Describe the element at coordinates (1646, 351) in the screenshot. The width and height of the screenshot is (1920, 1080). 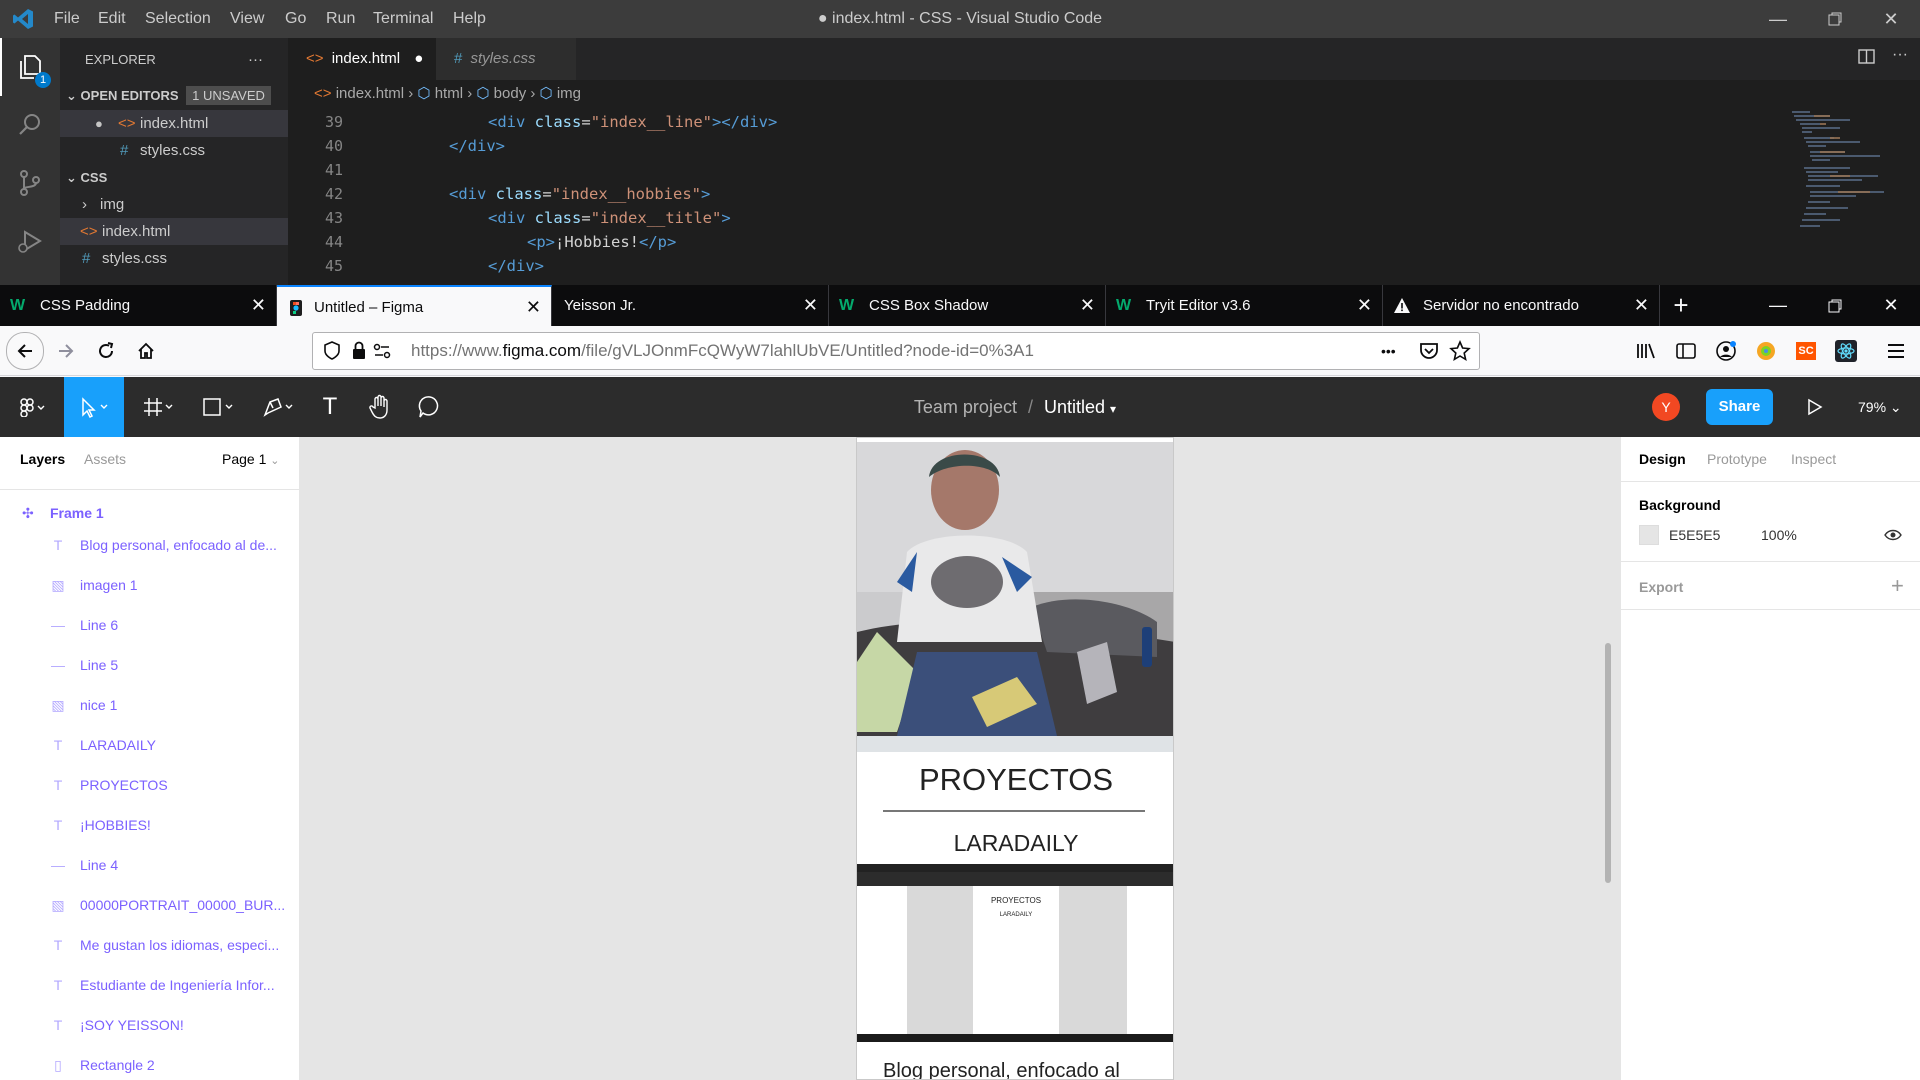
I see `library-icon` at that location.